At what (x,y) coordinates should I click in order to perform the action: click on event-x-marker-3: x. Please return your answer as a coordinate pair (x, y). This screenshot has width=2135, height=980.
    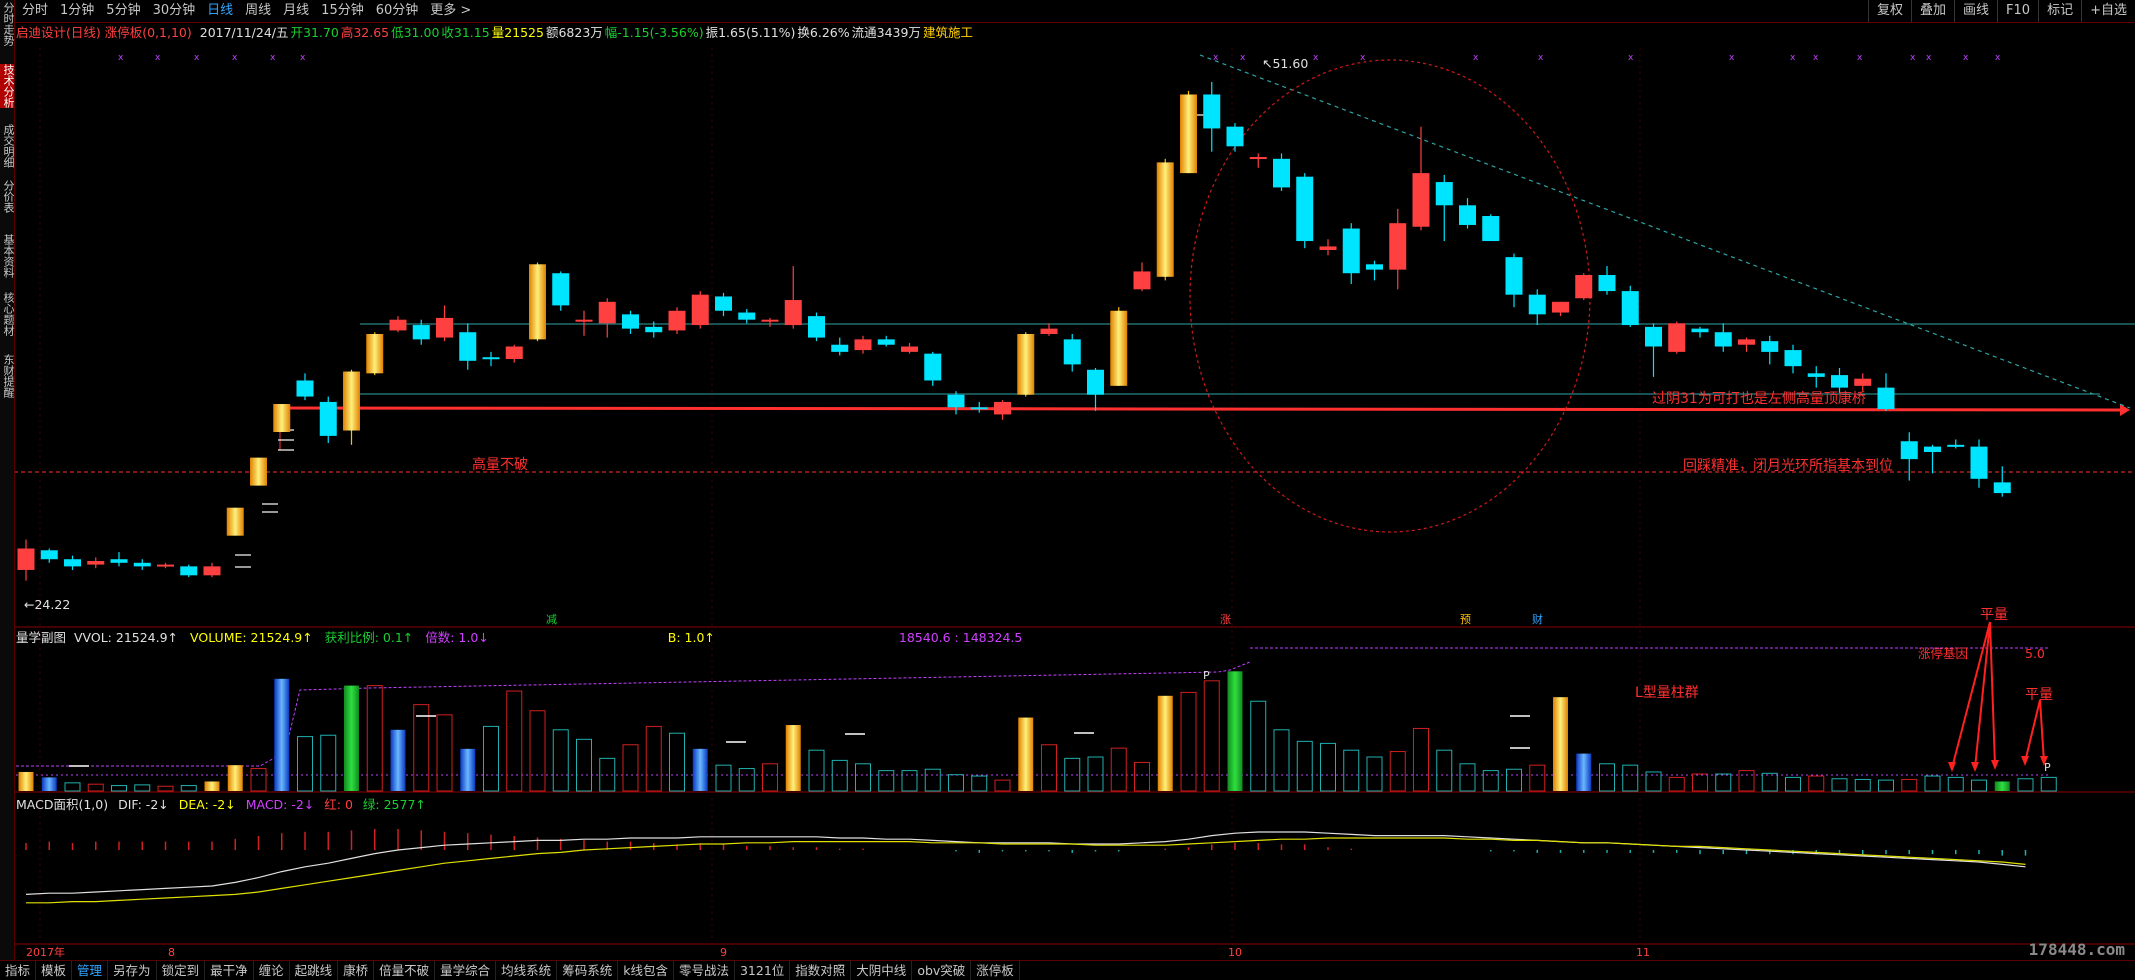
    Looking at the image, I should click on (235, 58).